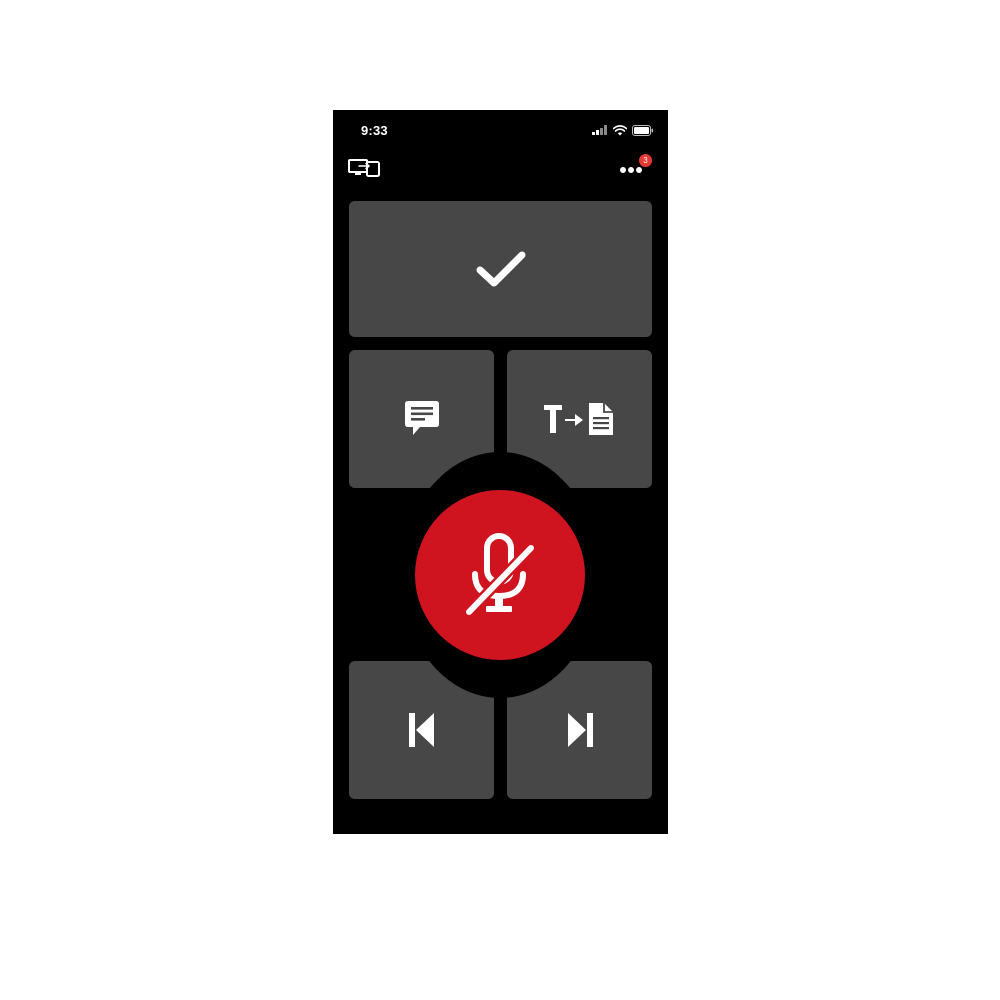  I want to click on skip-next-icon, so click(580, 730).